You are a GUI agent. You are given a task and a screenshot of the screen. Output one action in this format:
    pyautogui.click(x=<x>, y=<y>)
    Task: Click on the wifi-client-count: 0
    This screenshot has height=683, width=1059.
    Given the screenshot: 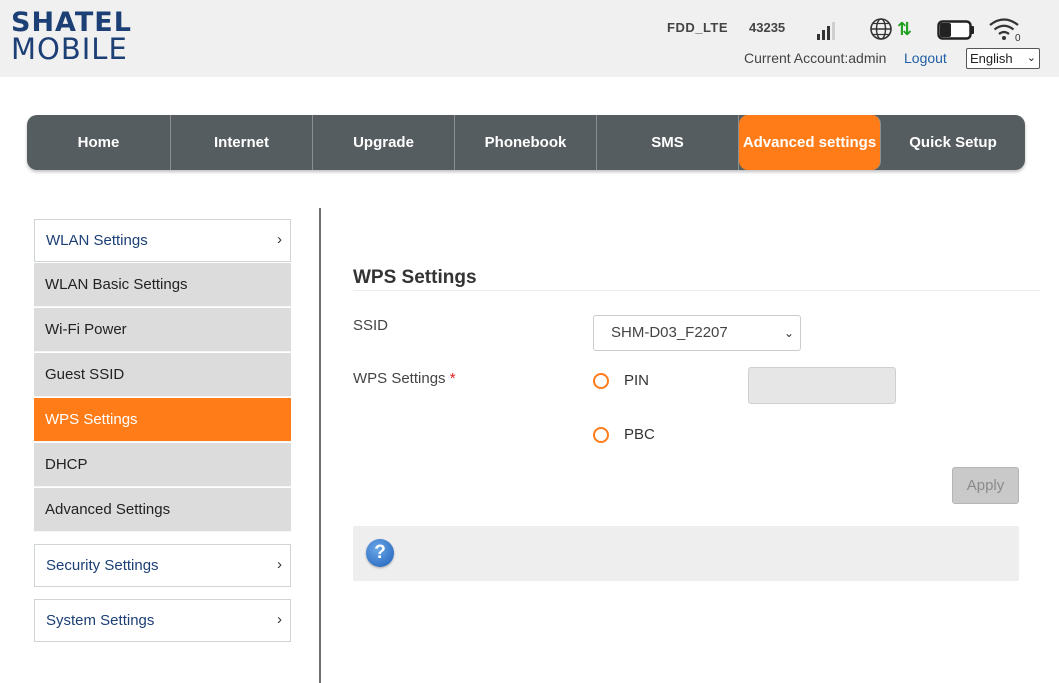 What is the action you would take?
    pyautogui.click(x=1018, y=37)
    